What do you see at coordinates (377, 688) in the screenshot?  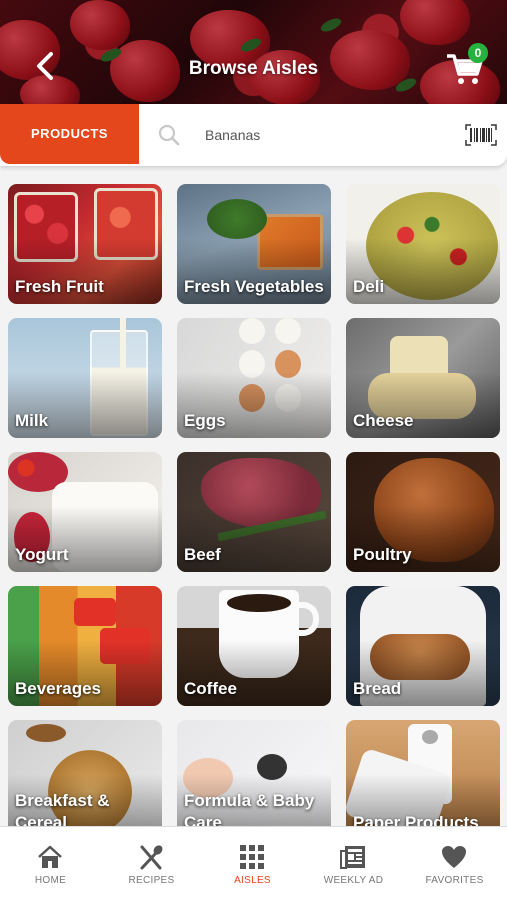 I see `aisle-label: Bread` at bounding box center [377, 688].